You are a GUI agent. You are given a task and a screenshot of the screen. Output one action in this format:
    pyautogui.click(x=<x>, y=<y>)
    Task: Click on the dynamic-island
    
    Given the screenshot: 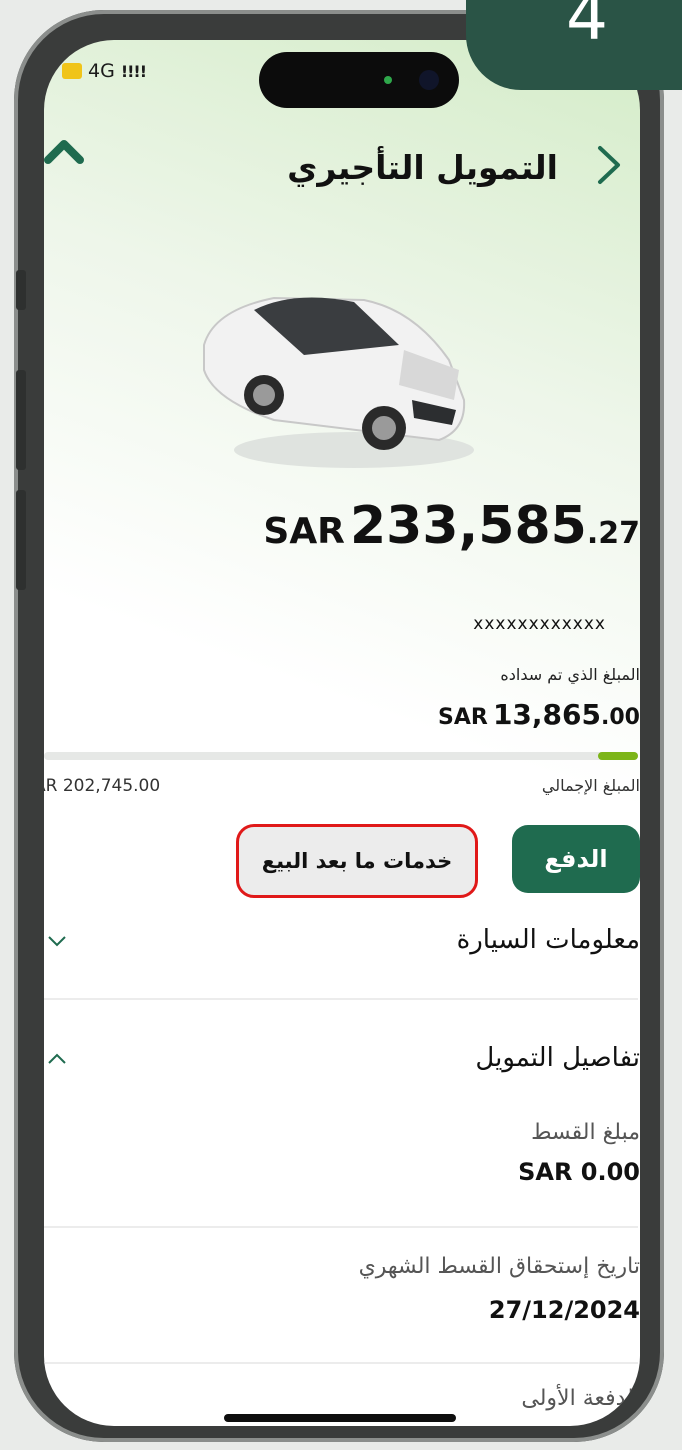 What is the action you would take?
    pyautogui.click(x=359, y=80)
    